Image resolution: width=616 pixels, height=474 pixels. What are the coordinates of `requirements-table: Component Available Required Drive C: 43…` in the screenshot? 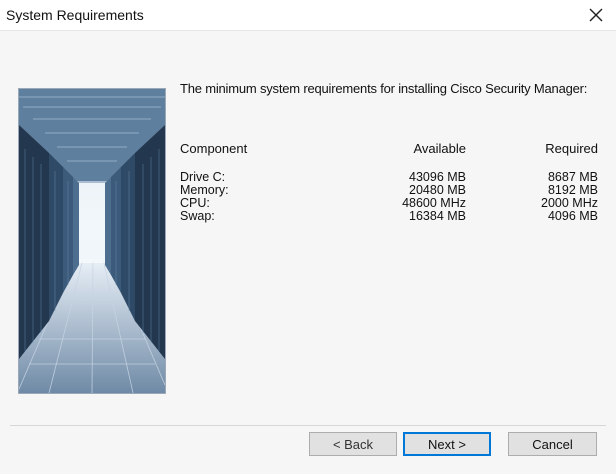 It's located at (389, 182).